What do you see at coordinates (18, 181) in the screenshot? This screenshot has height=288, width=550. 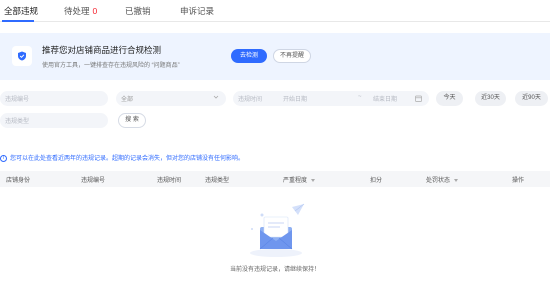 I see `column-header-shop-role: 店铺身份` at bounding box center [18, 181].